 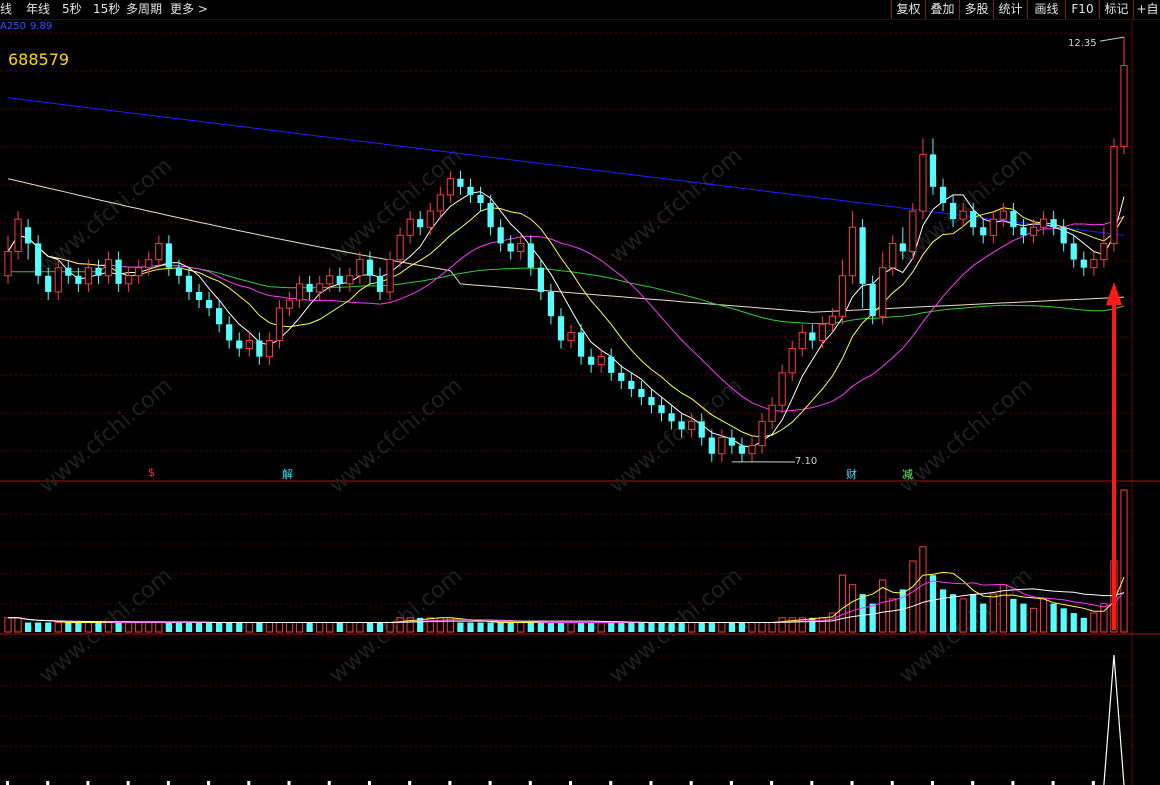 I want to click on tab-multi-period: 多周期, so click(x=144, y=9).